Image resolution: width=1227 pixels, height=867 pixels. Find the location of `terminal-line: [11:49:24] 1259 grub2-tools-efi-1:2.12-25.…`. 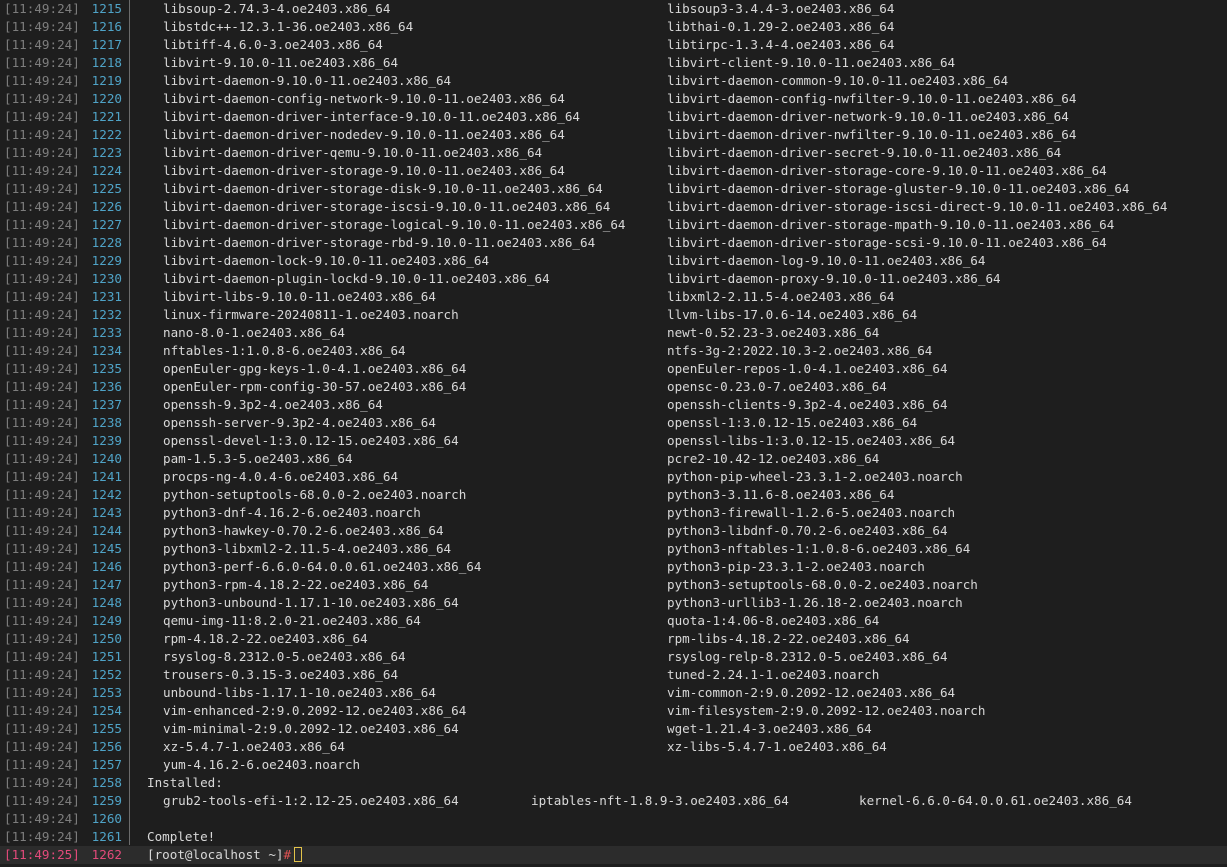

terminal-line: [11:49:24] 1259 grub2-tools-efi-1:2.12-25.… is located at coordinates (613, 801).